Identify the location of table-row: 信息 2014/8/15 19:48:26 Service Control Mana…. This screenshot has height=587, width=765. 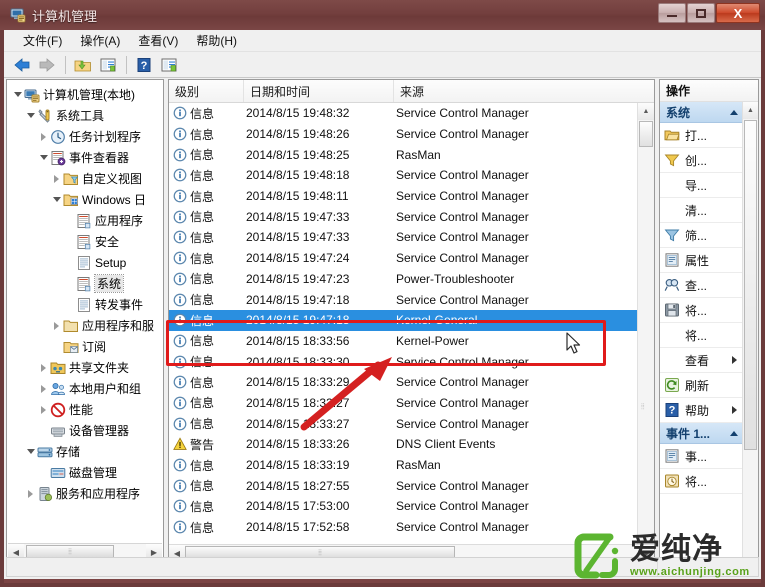
(403, 134).